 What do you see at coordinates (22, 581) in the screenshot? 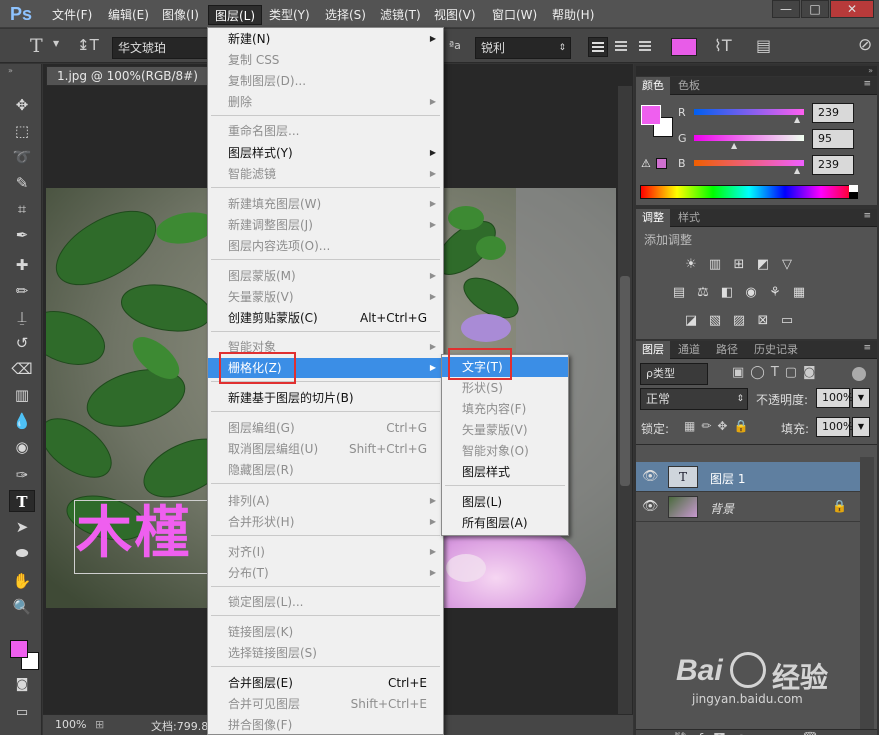
I see `hand-tool-icon: ✋` at bounding box center [22, 581].